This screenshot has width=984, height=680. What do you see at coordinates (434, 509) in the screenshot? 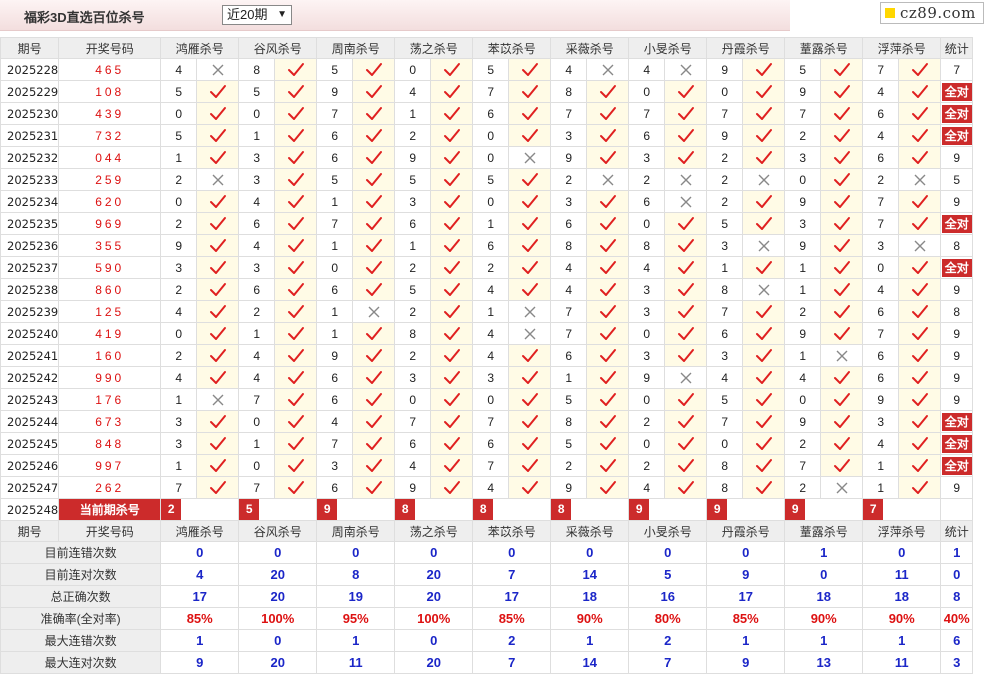
I see `current-kill-cell: 8` at bounding box center [434, 509].